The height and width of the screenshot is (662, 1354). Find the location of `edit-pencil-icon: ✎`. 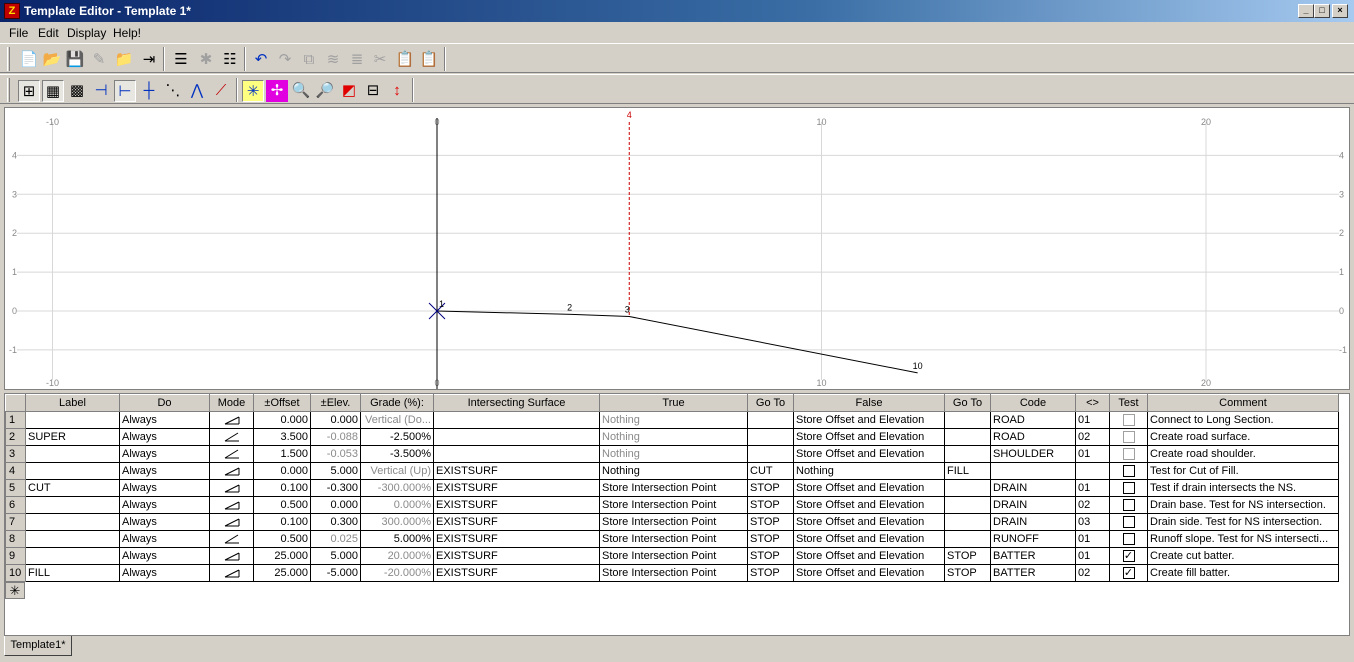

edit-pencil-icon: ✎ is located at coordinates (99, 60).